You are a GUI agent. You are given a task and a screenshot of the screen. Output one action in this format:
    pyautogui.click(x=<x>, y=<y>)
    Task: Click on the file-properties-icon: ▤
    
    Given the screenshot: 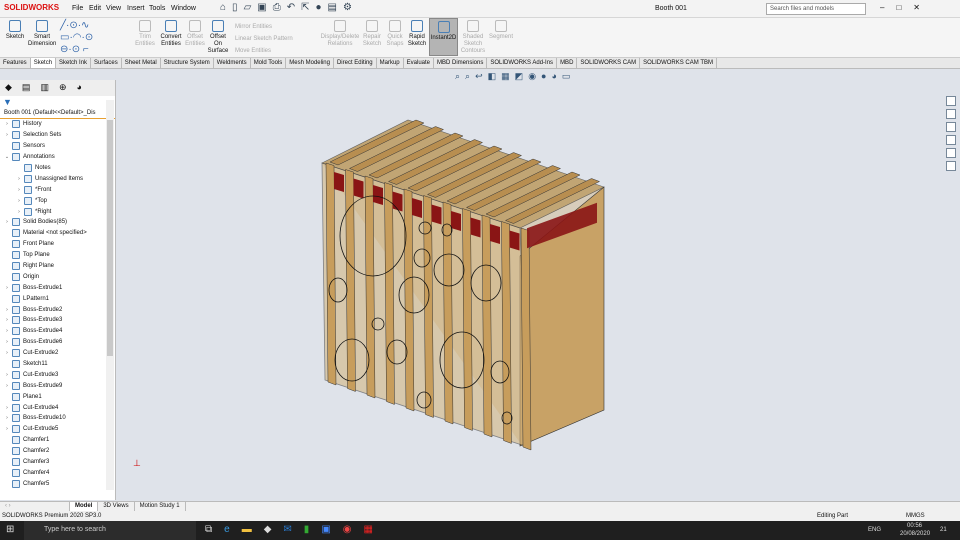 What is the action you would take?
    pyautogui.click(x=332, y=7)
    